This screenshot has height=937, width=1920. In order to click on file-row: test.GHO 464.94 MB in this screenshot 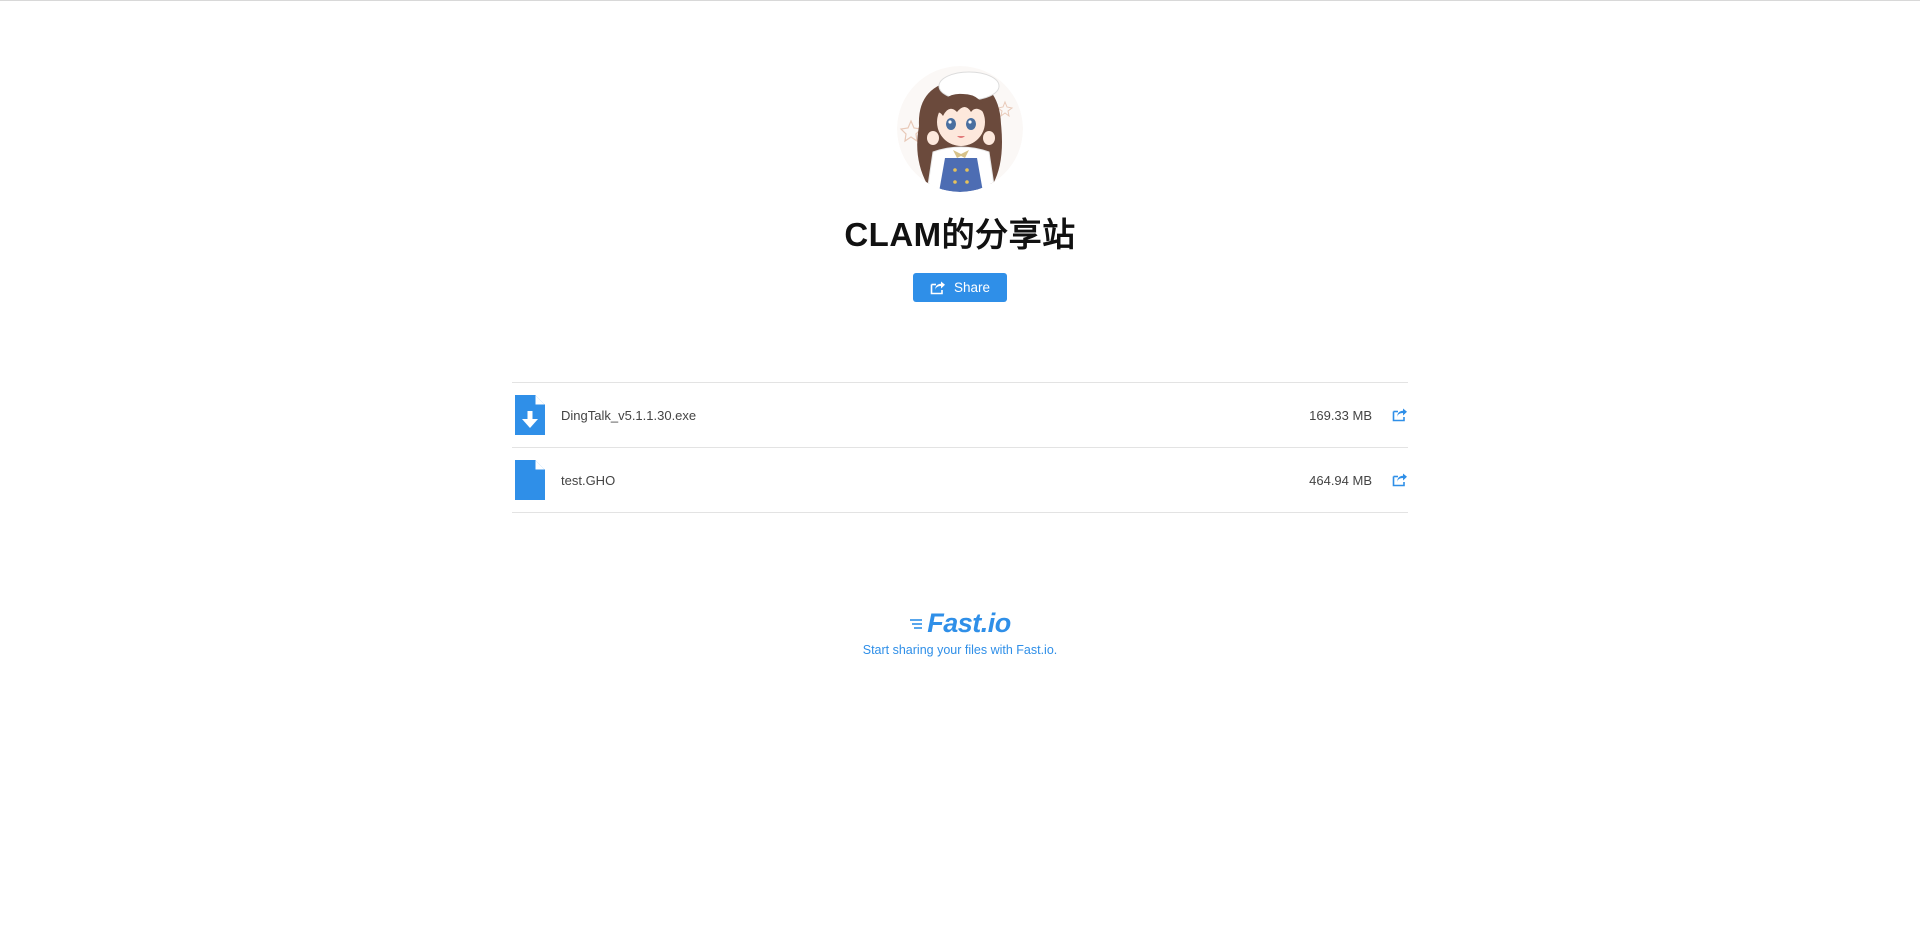, I will do `click(960, 480)`.